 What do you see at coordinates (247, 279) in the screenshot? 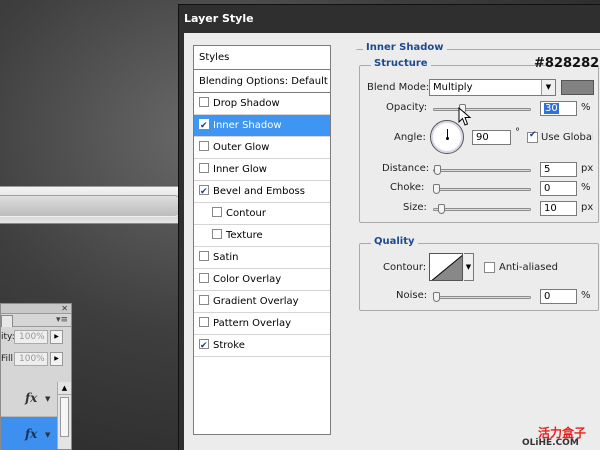
I see `style-item-label: Color Overlay` at bounding box center [247, 279].